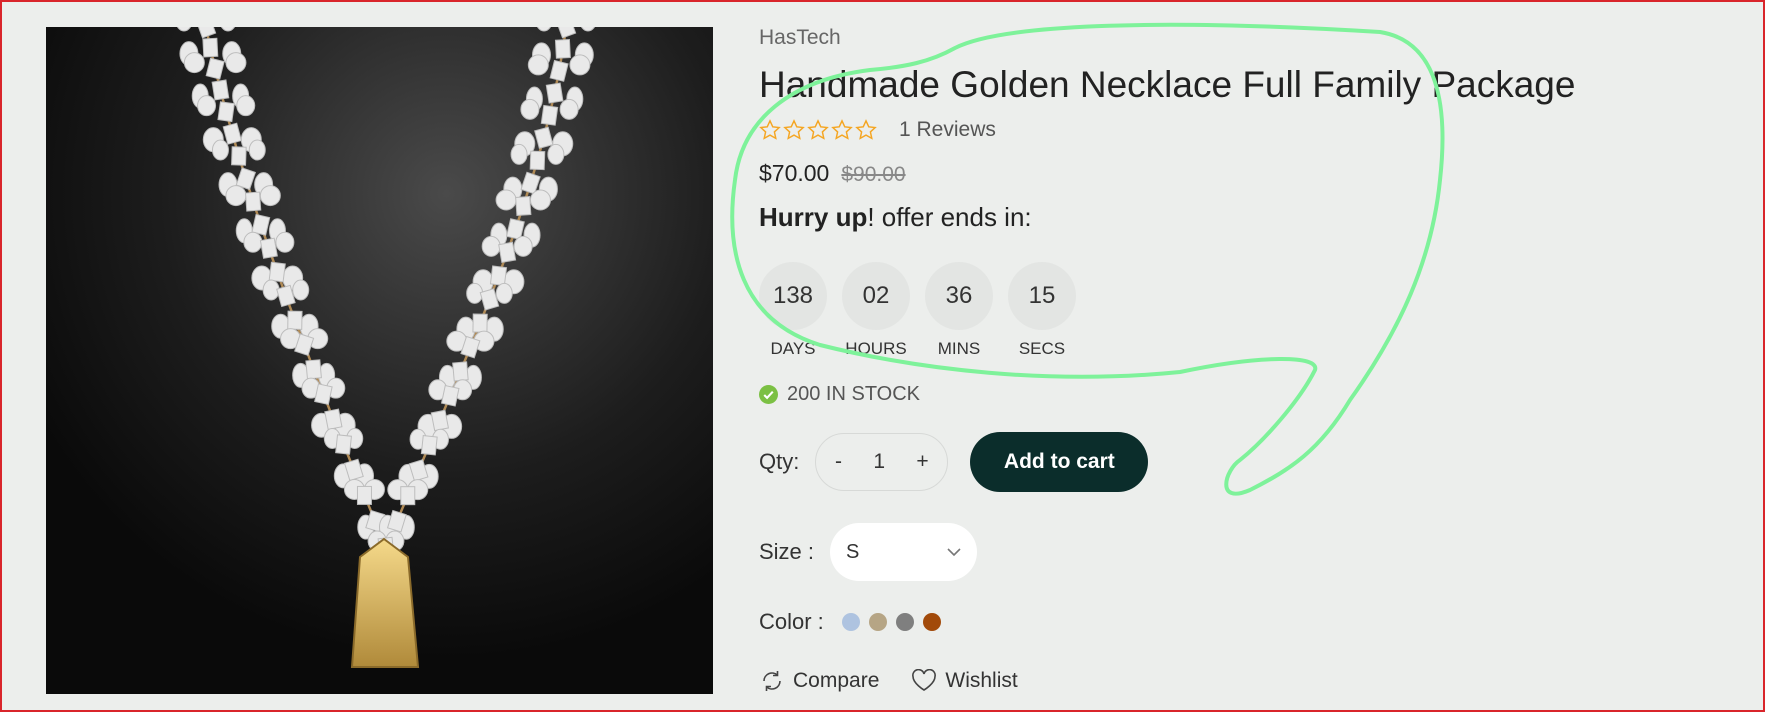 This screenshot has width=1765, height=712. Describe the element at coordinates (877, 622) in the screenshot. I see `color-swatch-tan` at that location.